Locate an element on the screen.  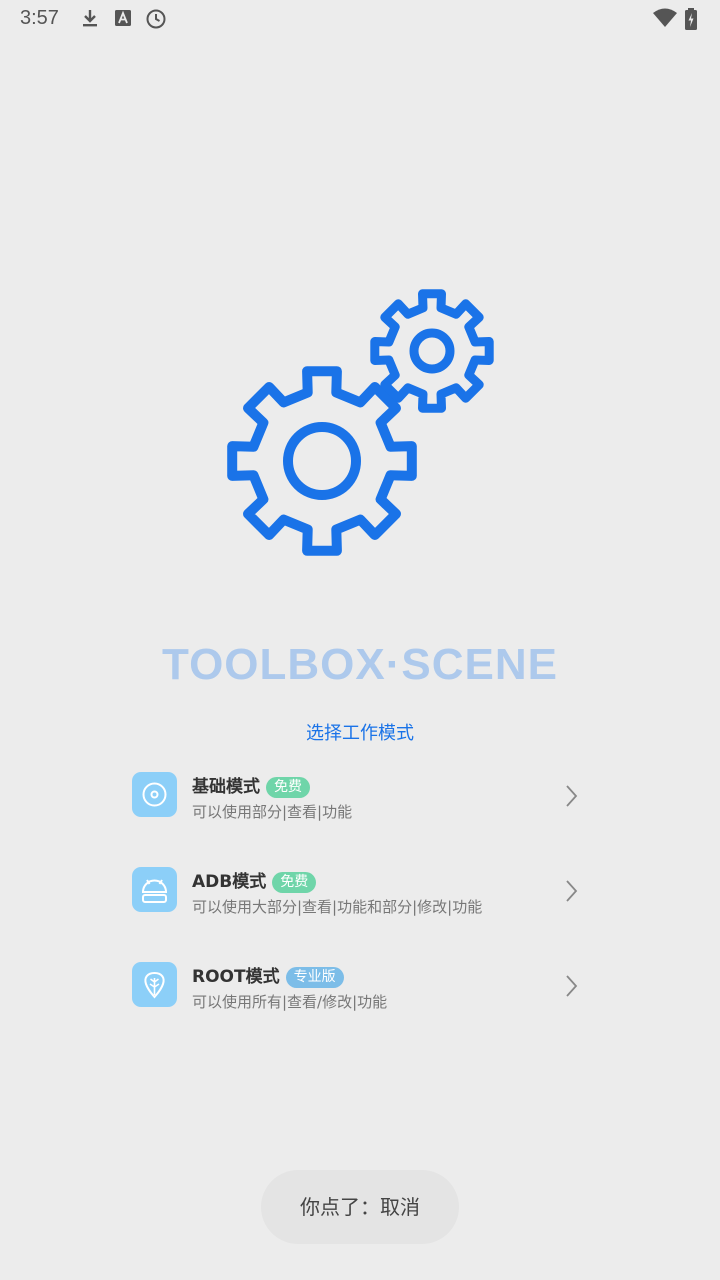
mode-item-basic: 基础模式 免费 可以使用部分|查看|功能 is located at coordinates (360, 804).